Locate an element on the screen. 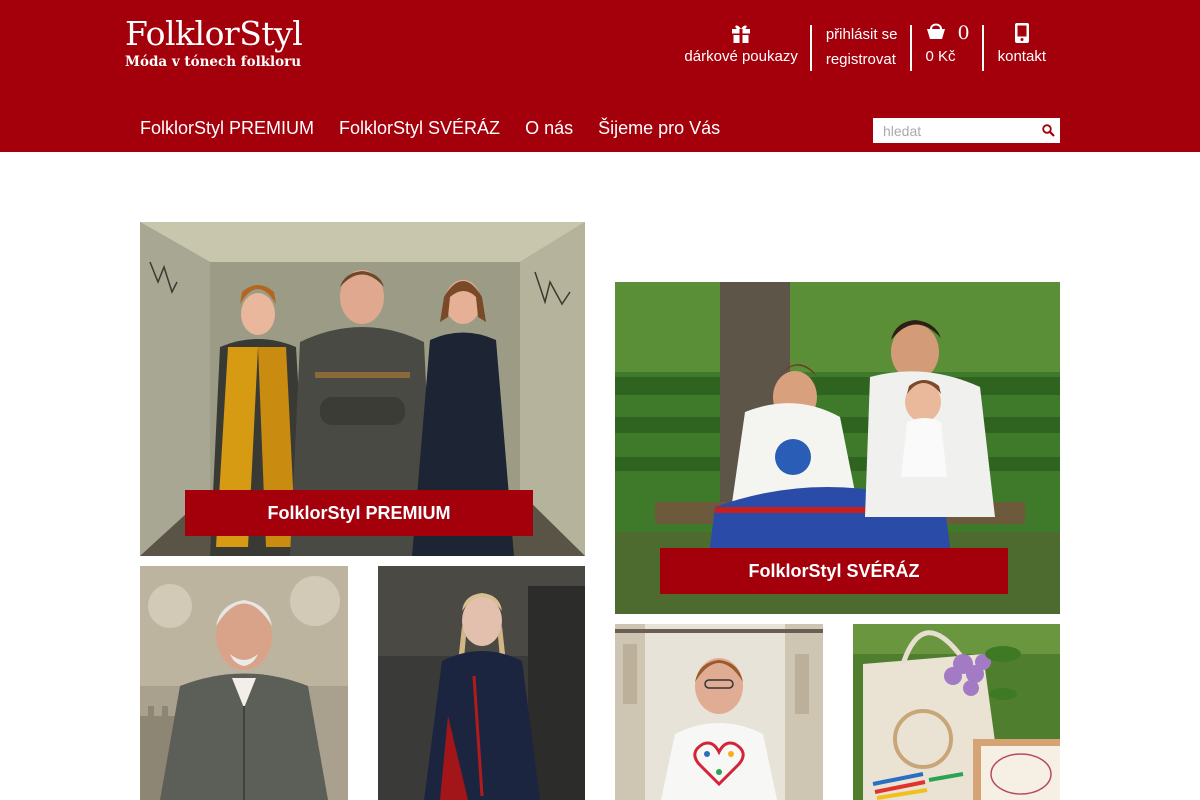 The height and width of the screenshot is (800, 1200). embroidery-kit-tile is located at coordinates (956, 712).